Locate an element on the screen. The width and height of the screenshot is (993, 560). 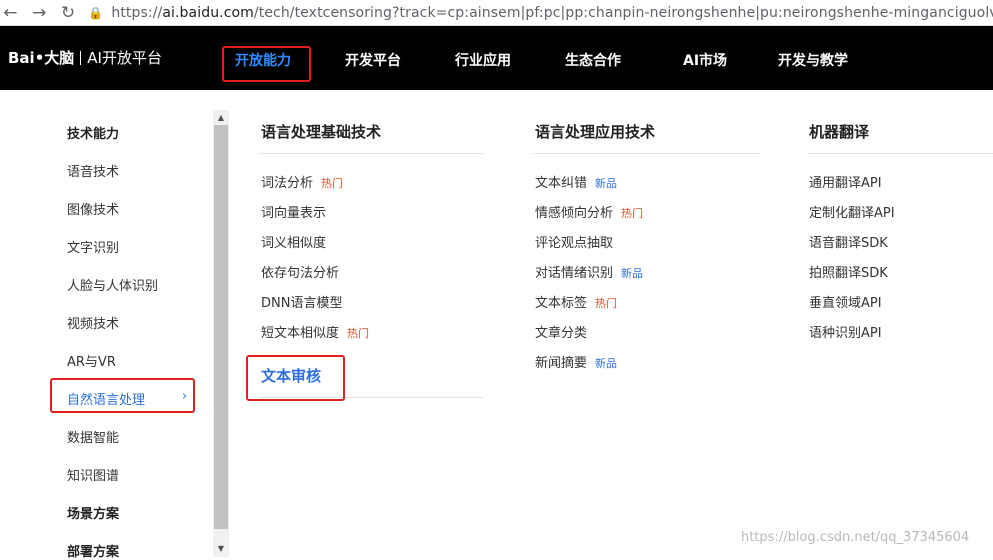
back-arrow-icon: ← is located at coordinates (10, 13).